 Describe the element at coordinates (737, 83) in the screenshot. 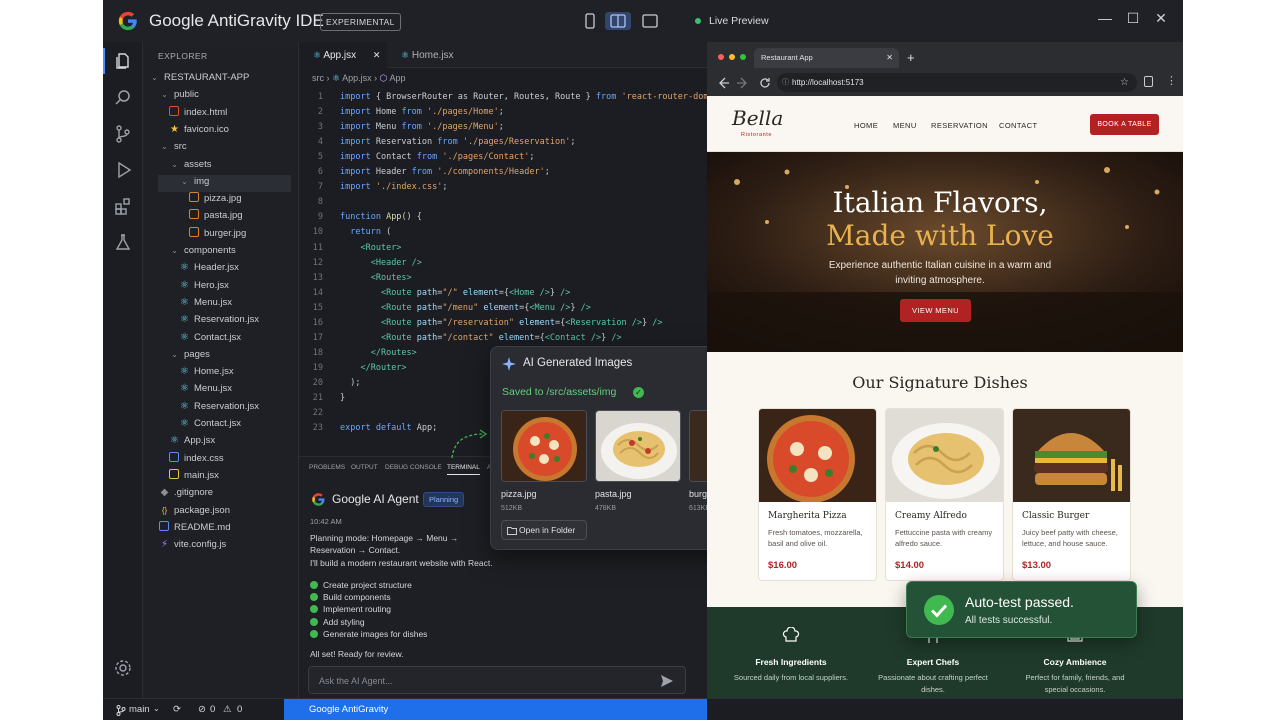

I see `nav-buttons-icon` at that location.